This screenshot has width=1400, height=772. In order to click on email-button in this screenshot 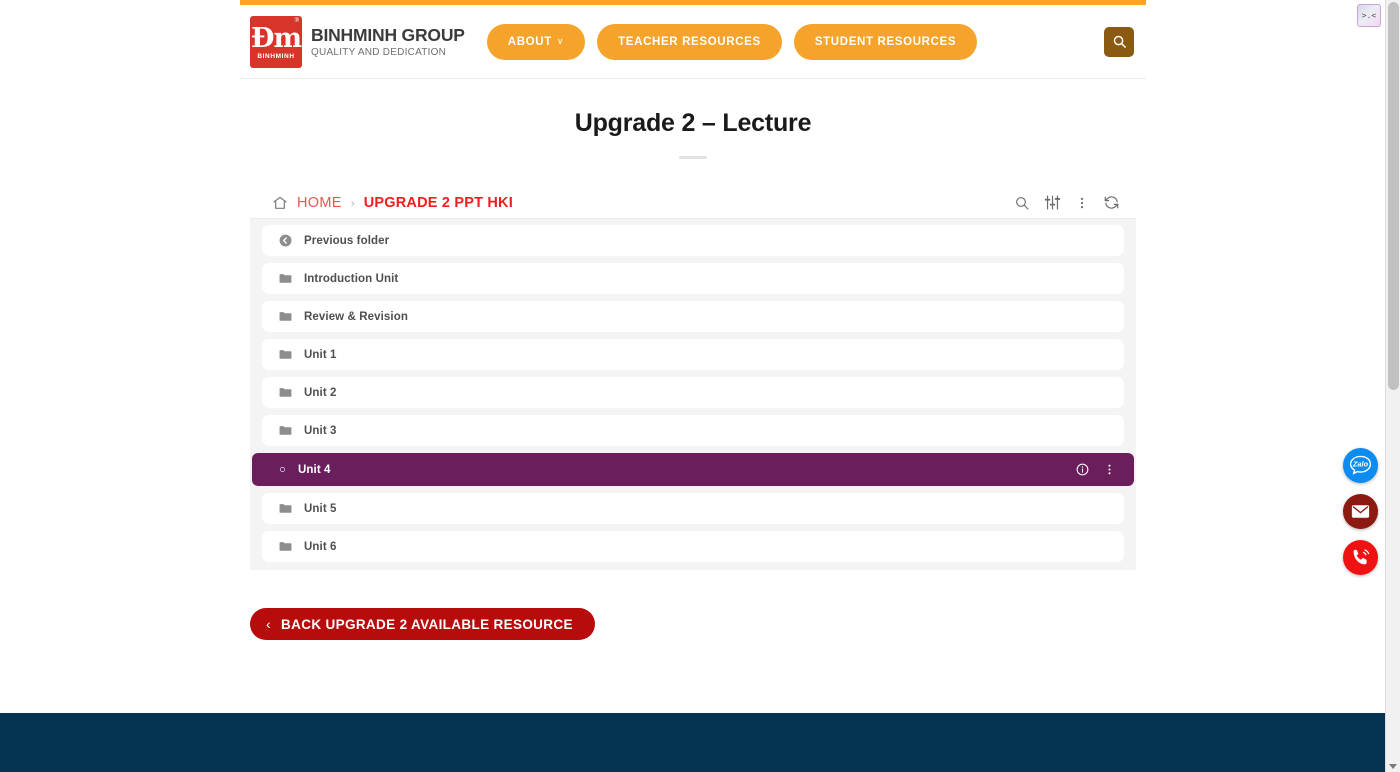, I will do `click(1360, 511)`.